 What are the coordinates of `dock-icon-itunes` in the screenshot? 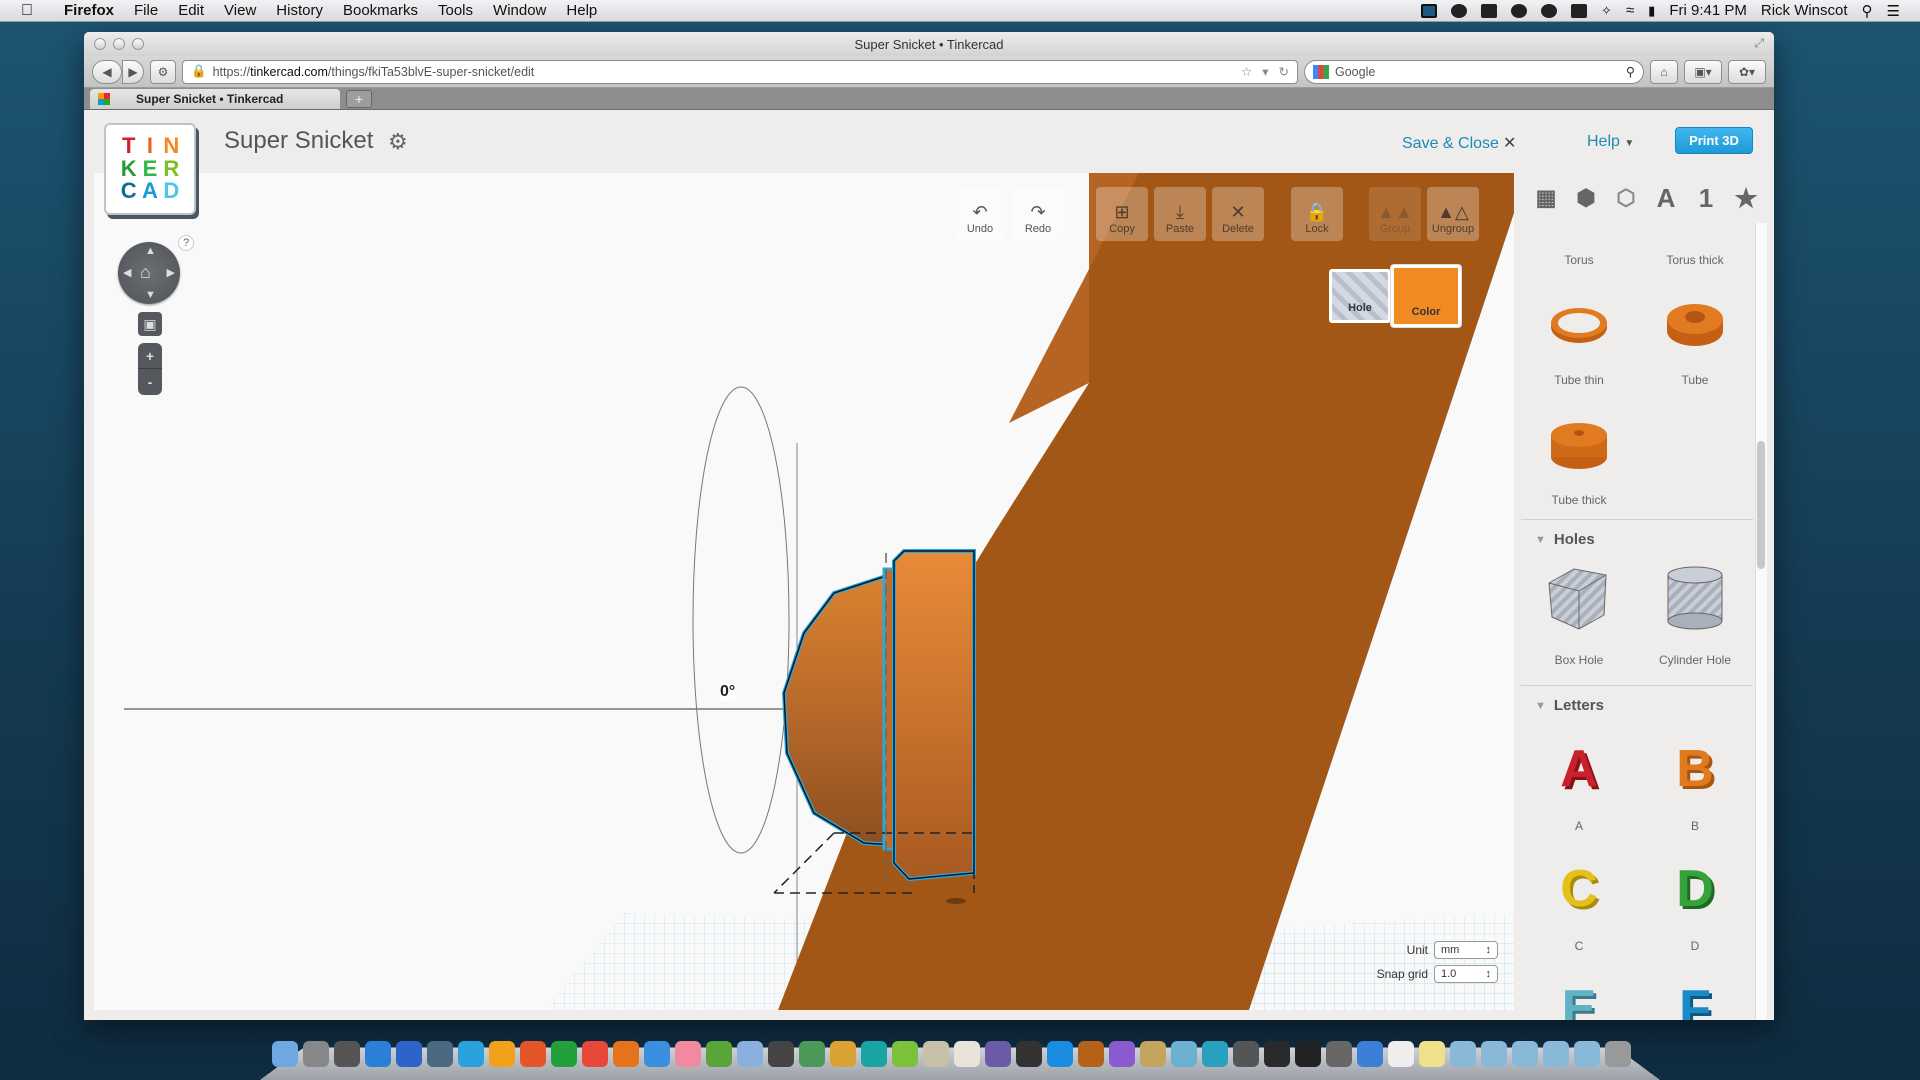 It's located at (409, 1054).